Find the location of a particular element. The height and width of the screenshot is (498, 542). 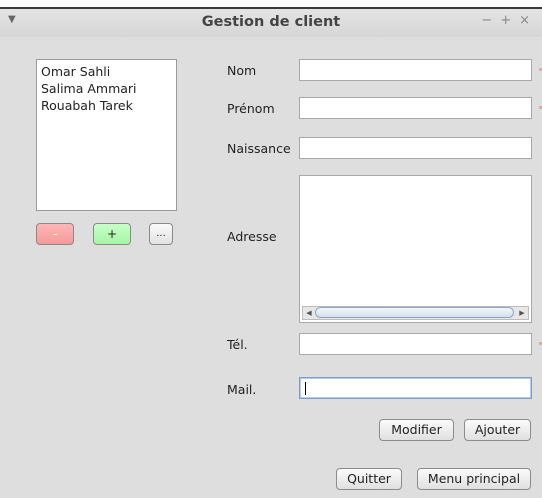

tel-label: Tél. is located at coordinates (237, 344).